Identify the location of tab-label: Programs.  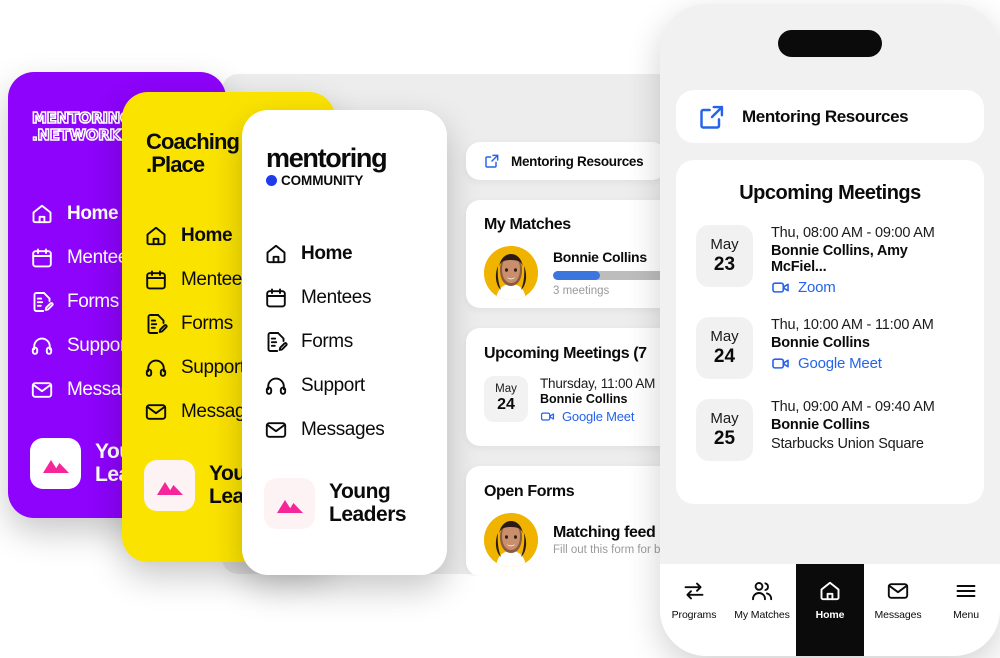
(694, 615).